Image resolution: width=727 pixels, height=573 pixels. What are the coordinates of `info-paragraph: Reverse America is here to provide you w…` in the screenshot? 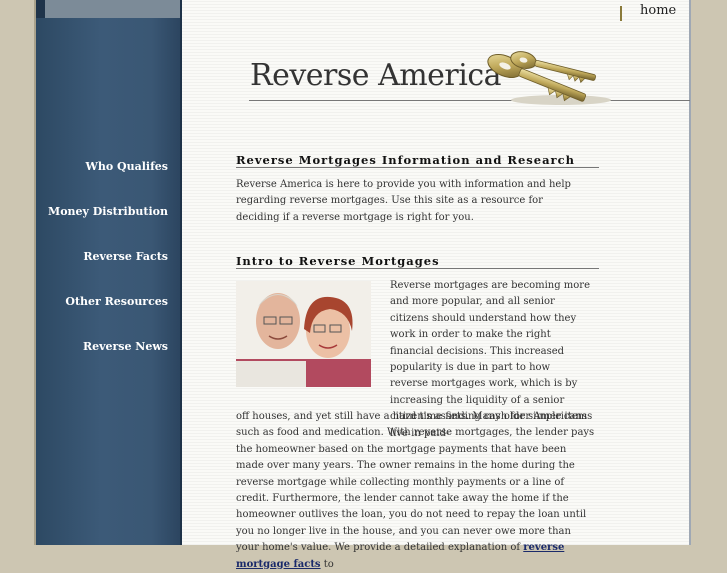 It's located at (403, 201).